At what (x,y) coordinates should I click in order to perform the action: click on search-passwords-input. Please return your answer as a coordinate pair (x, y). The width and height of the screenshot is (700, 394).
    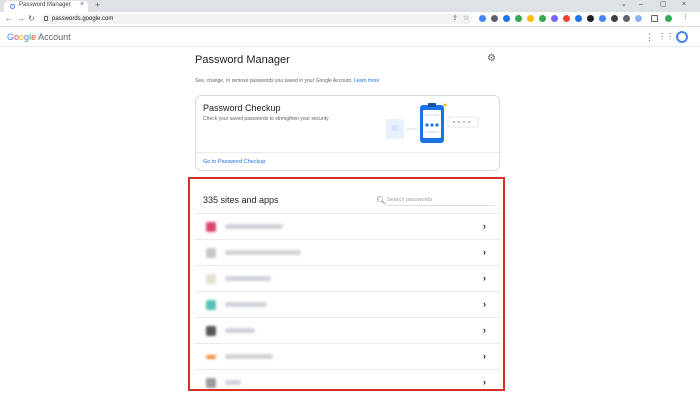
    Looking at the image, I should click on (441, 200).